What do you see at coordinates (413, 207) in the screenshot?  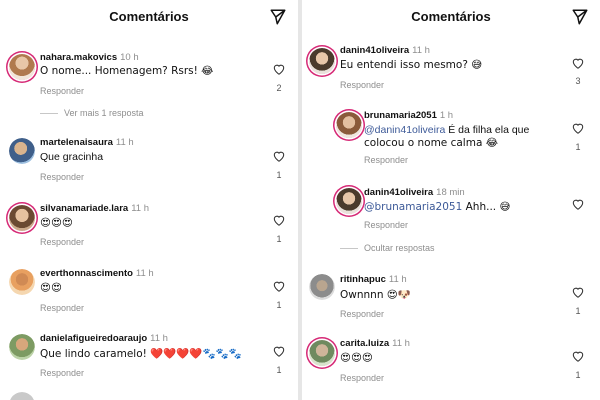 I see `mention-link: @brunamaria2051` at bounding box center [413, 207].